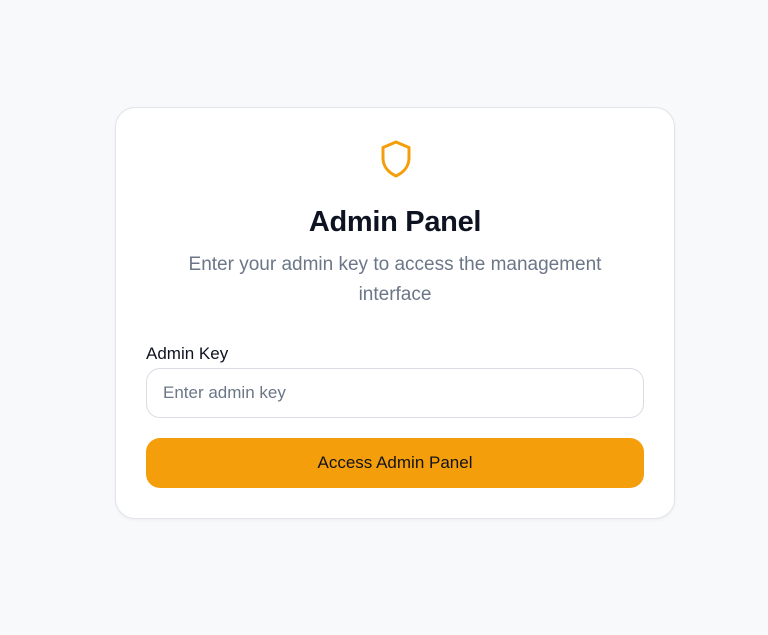  I want to click on shield-icon, so click(396, 159).